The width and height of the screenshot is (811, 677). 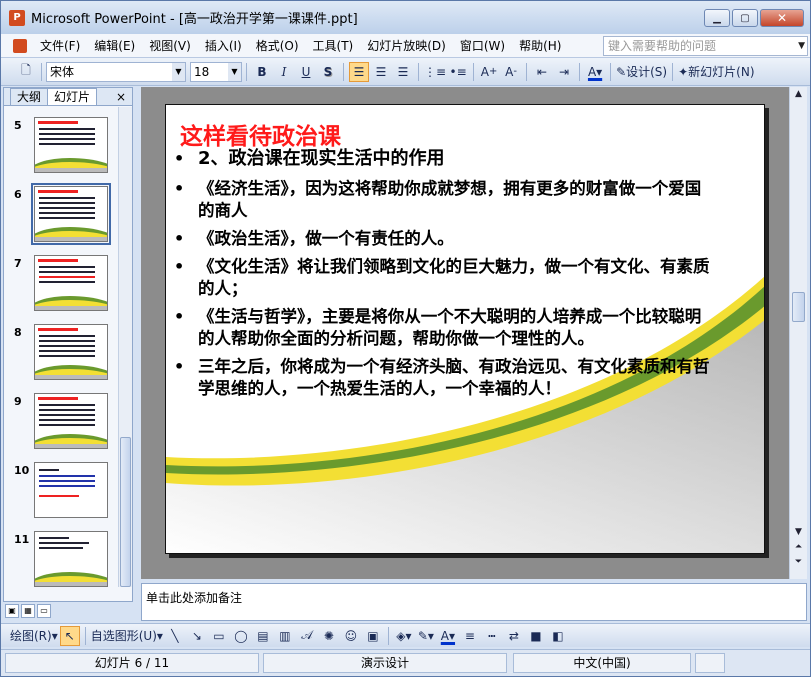 What do you see at coordinates (72, 96) in the screenshot?
I see `tab-slides: 幻灯片` at bounding box center [72, 96].